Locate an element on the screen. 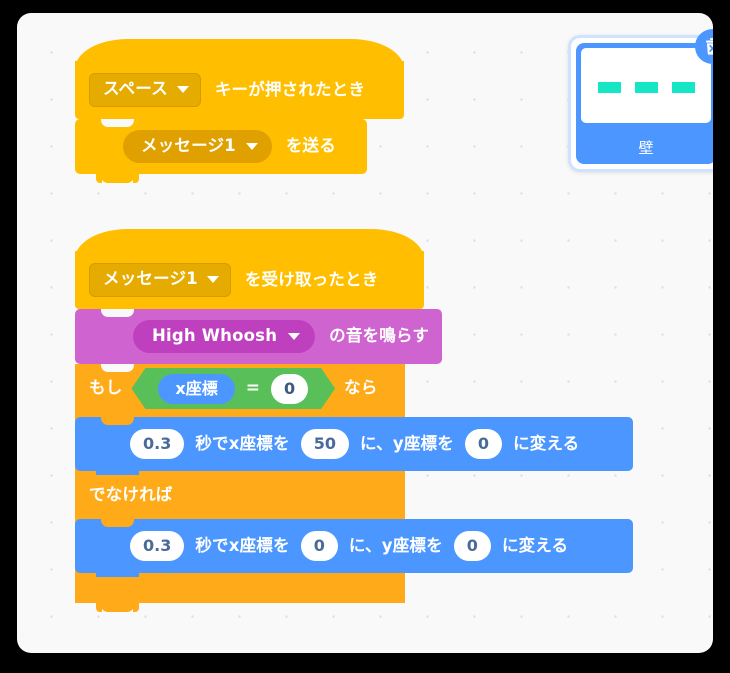 The width and height of the screenshot is (730, 673). else-label: でなければ is located at coordinates (131, 494).